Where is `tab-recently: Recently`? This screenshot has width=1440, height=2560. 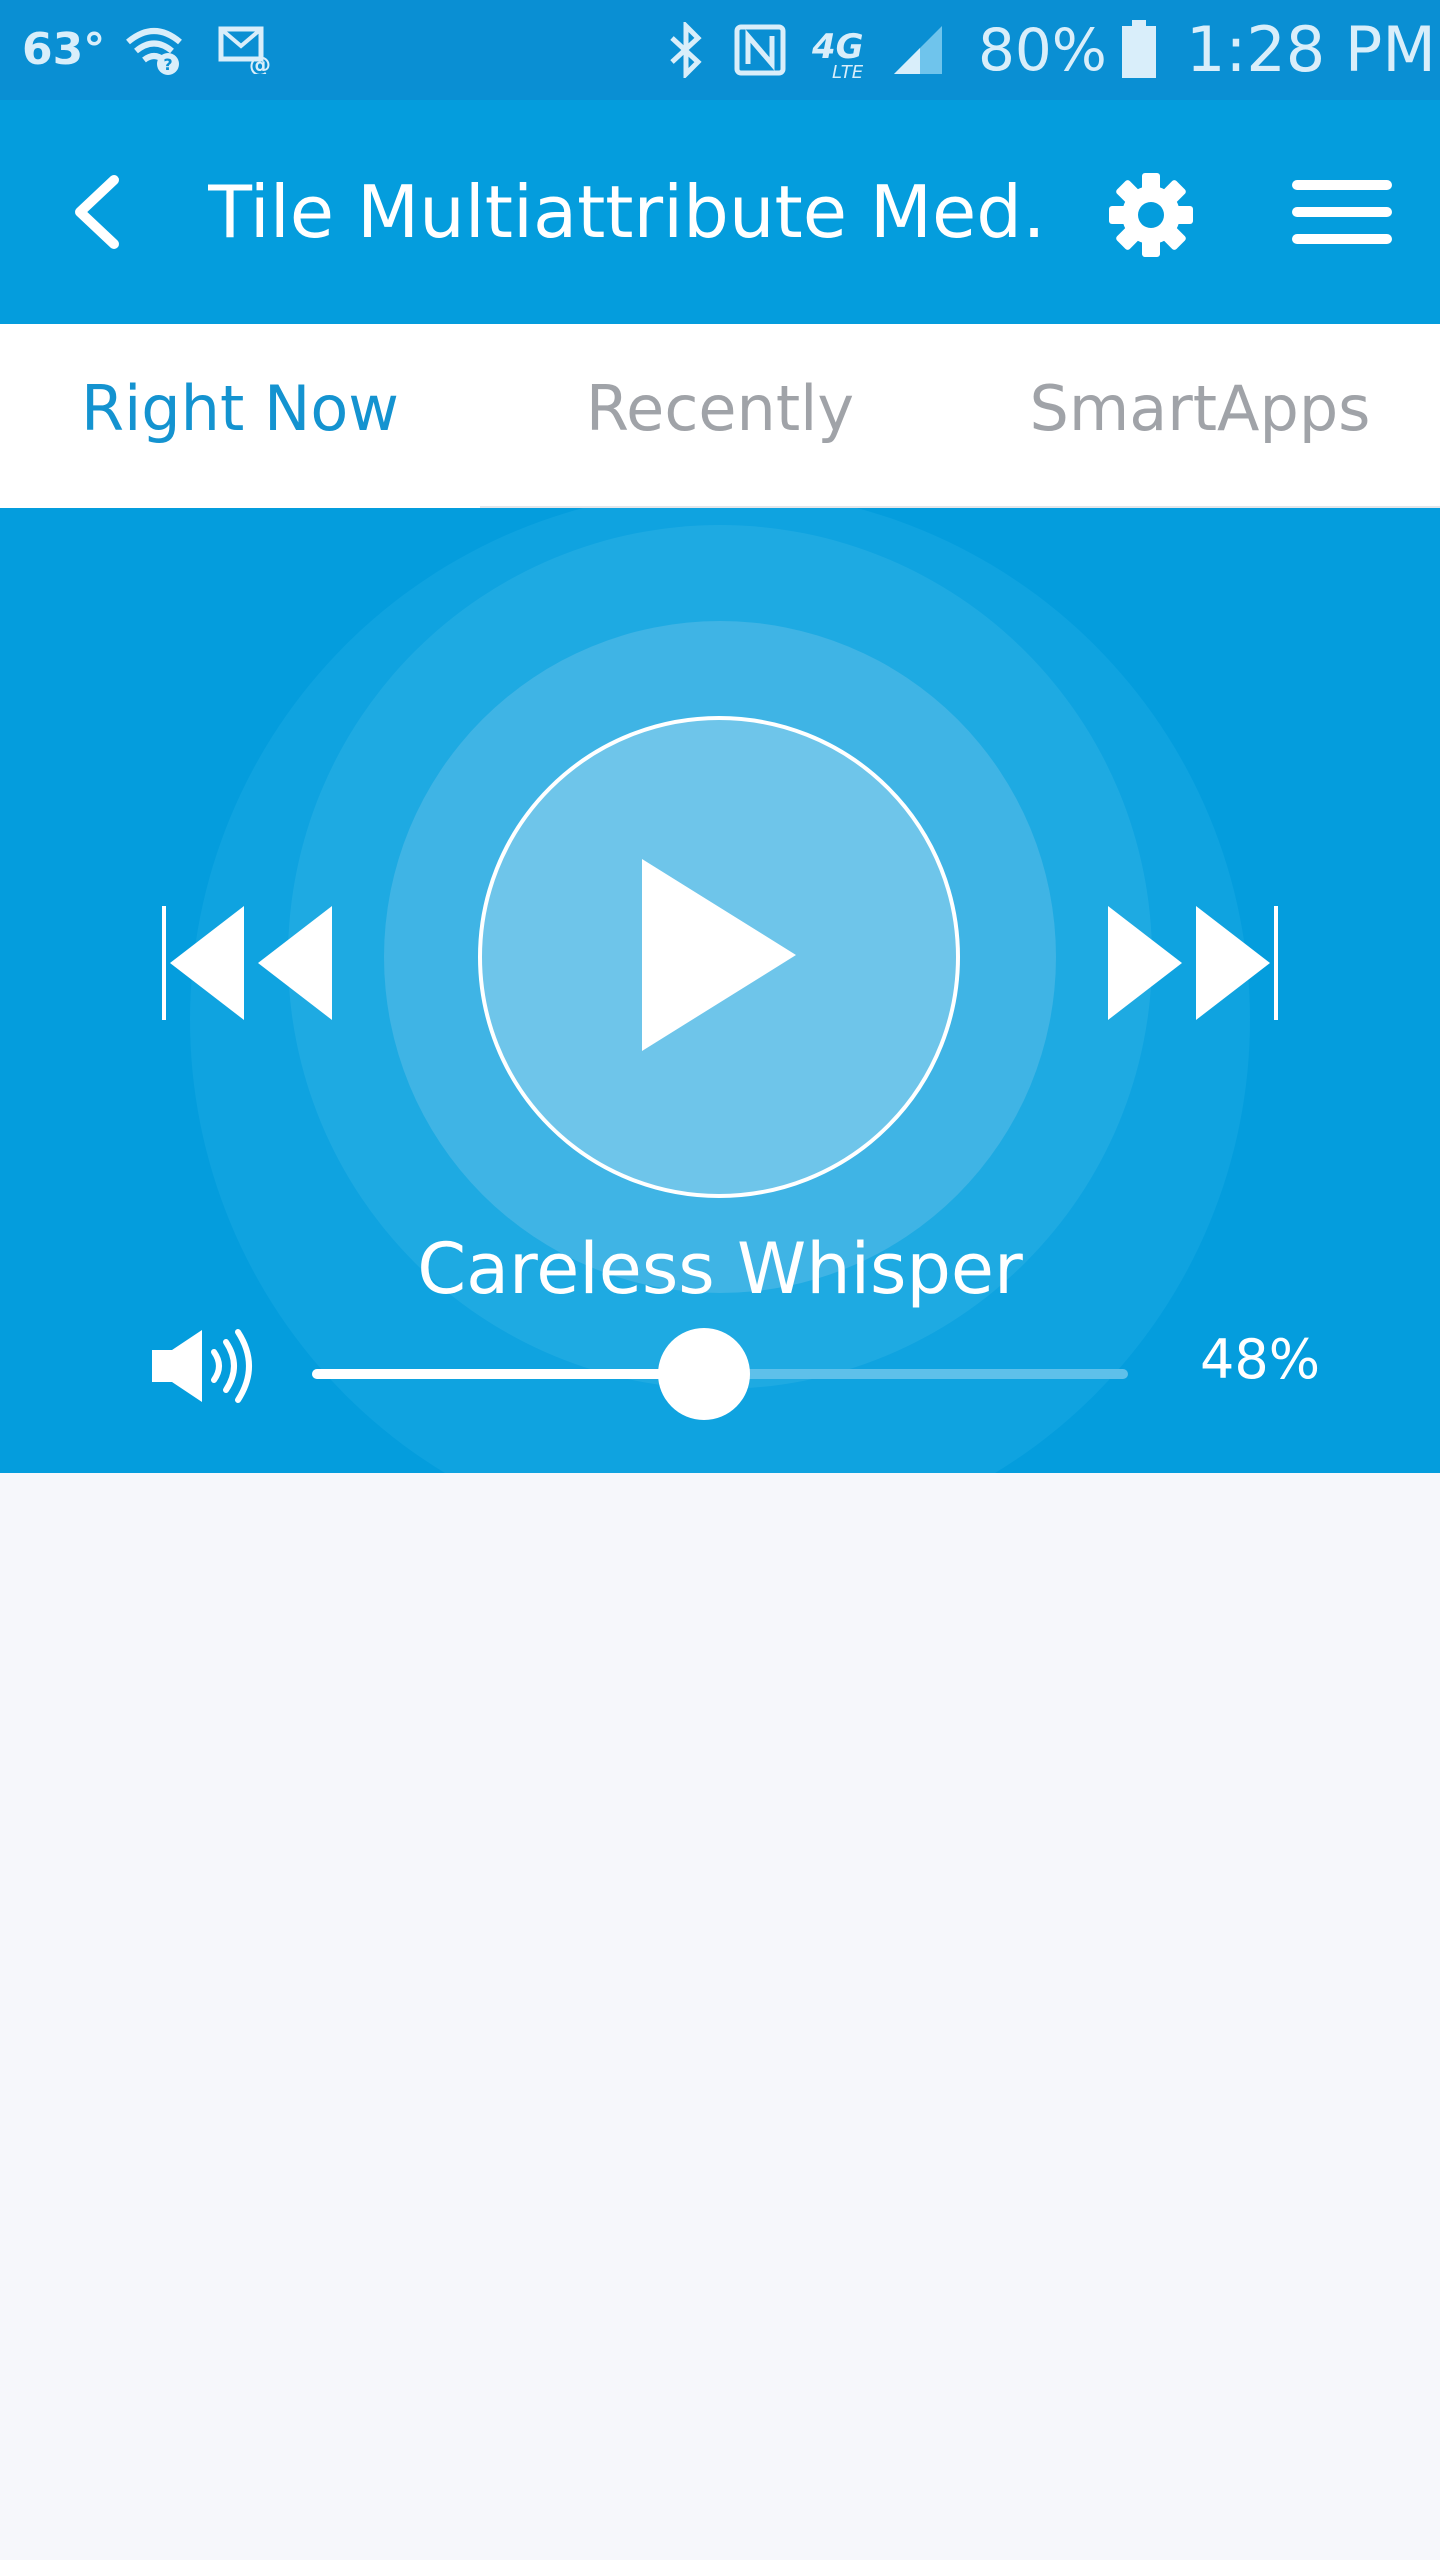 tab-recently: Recently is located at coordinates (720, 416).